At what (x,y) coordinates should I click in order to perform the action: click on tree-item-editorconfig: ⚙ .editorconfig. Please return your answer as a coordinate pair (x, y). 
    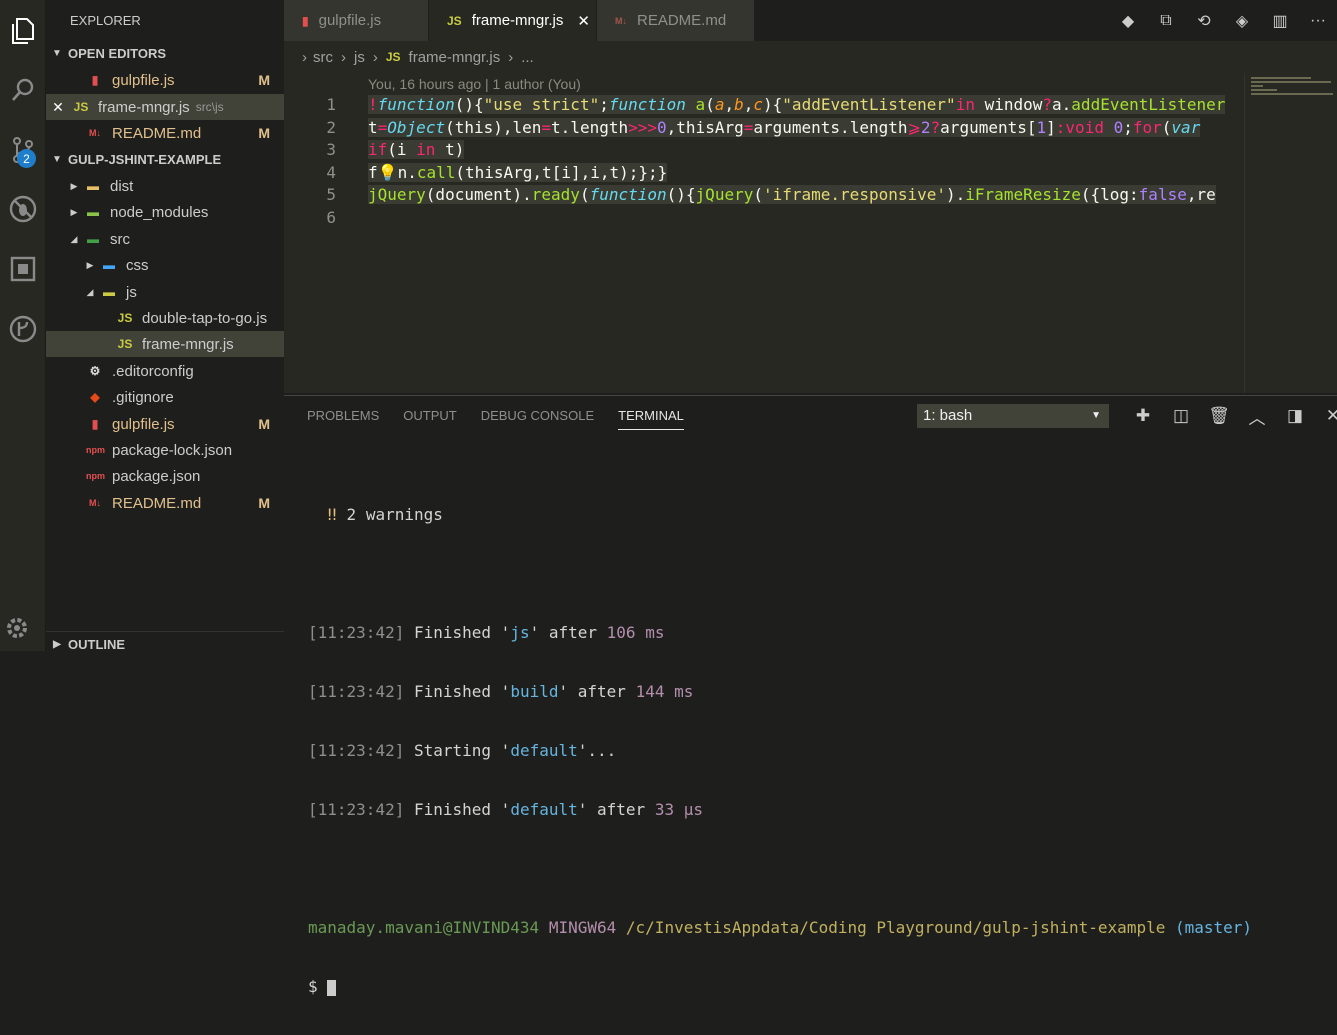
    Looking at the image, I should click on (165, 371).